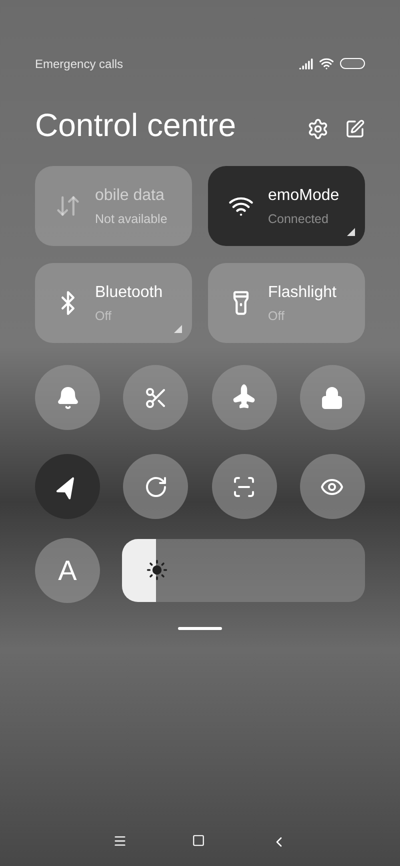 The image size is (400, 866). What do you see at coordinates (68, 398) in the screenshot?
I see `bell-icon` at bounding box center [68, 398].